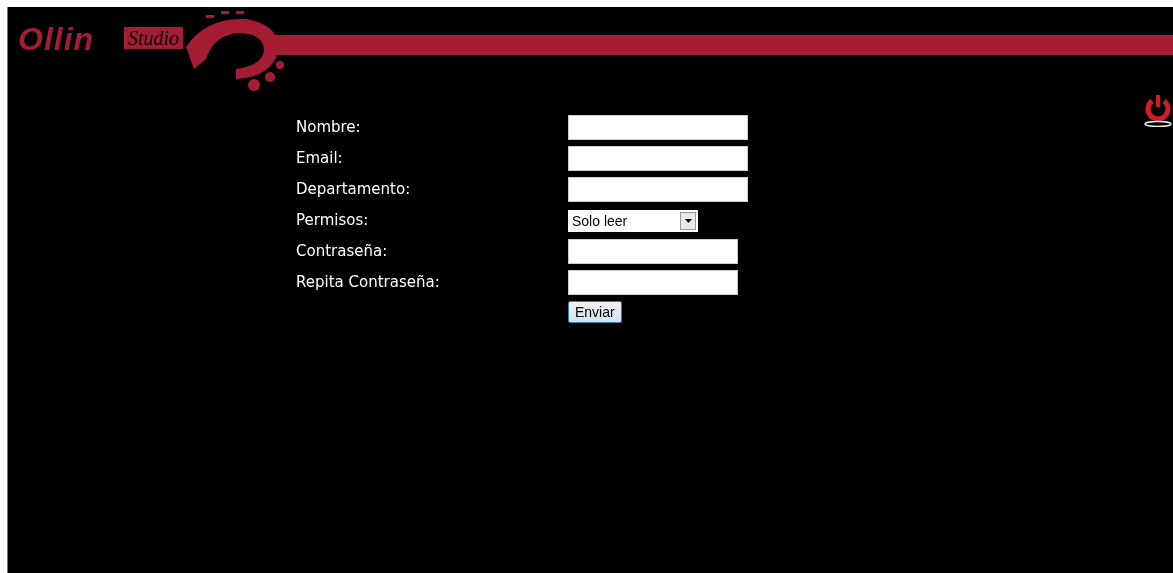 This screenshot has height=573, width=1173. Describe the element at coordinates (1158, 110) in the screenshot. I see `power-icon` at that location.